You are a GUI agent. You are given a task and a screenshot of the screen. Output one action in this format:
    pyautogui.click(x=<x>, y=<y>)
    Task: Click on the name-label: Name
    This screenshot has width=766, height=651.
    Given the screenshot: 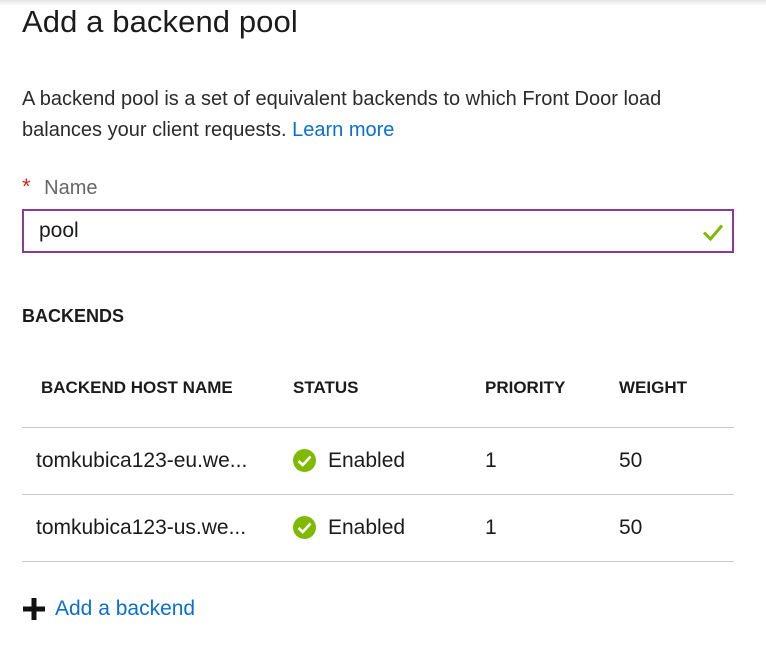 What is the action you would take?
    pyautogui.click(x=71, y=188)
    